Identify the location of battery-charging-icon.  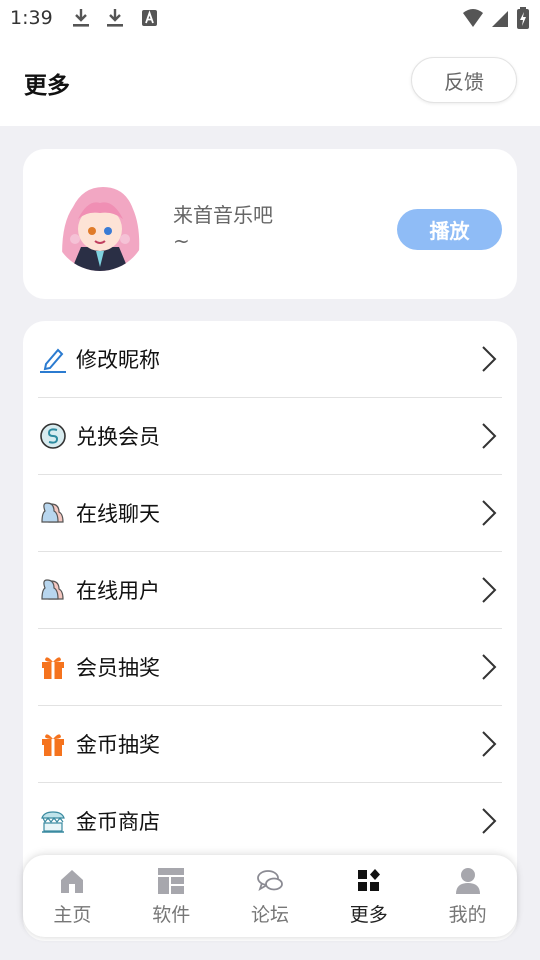
(523, 18).